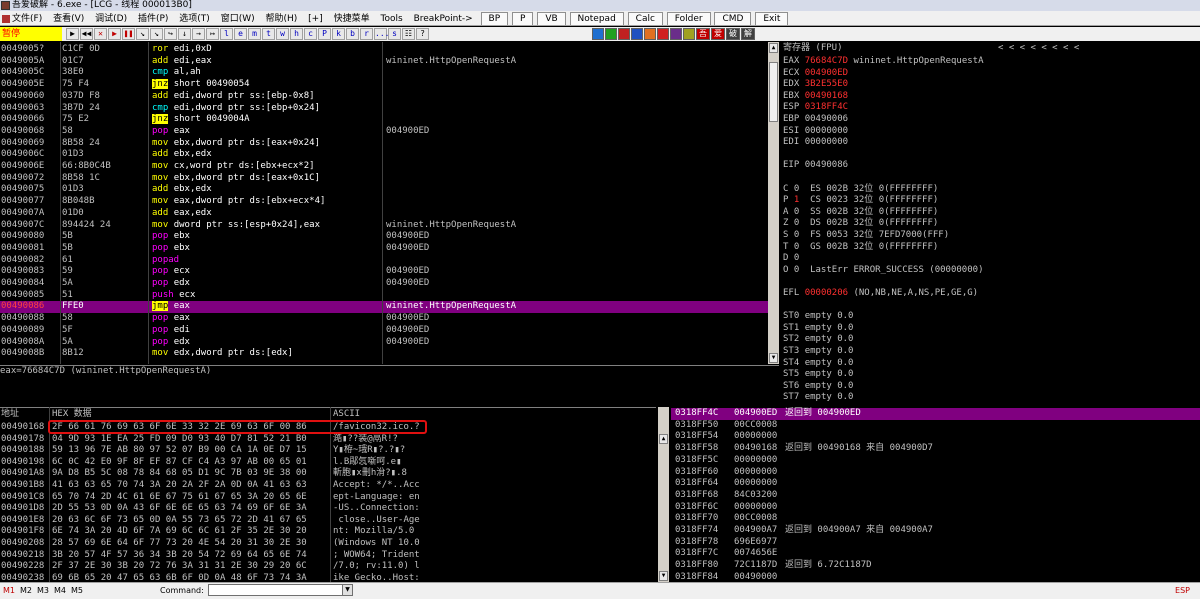 This screenshot has width=1200, height=599. What do you see at coordinates (860, 224) in the screenshot?
I see `register-line: Z 0 DS 002B 32位 0(FFFFFFFF)` at bounding box center [860, 224].